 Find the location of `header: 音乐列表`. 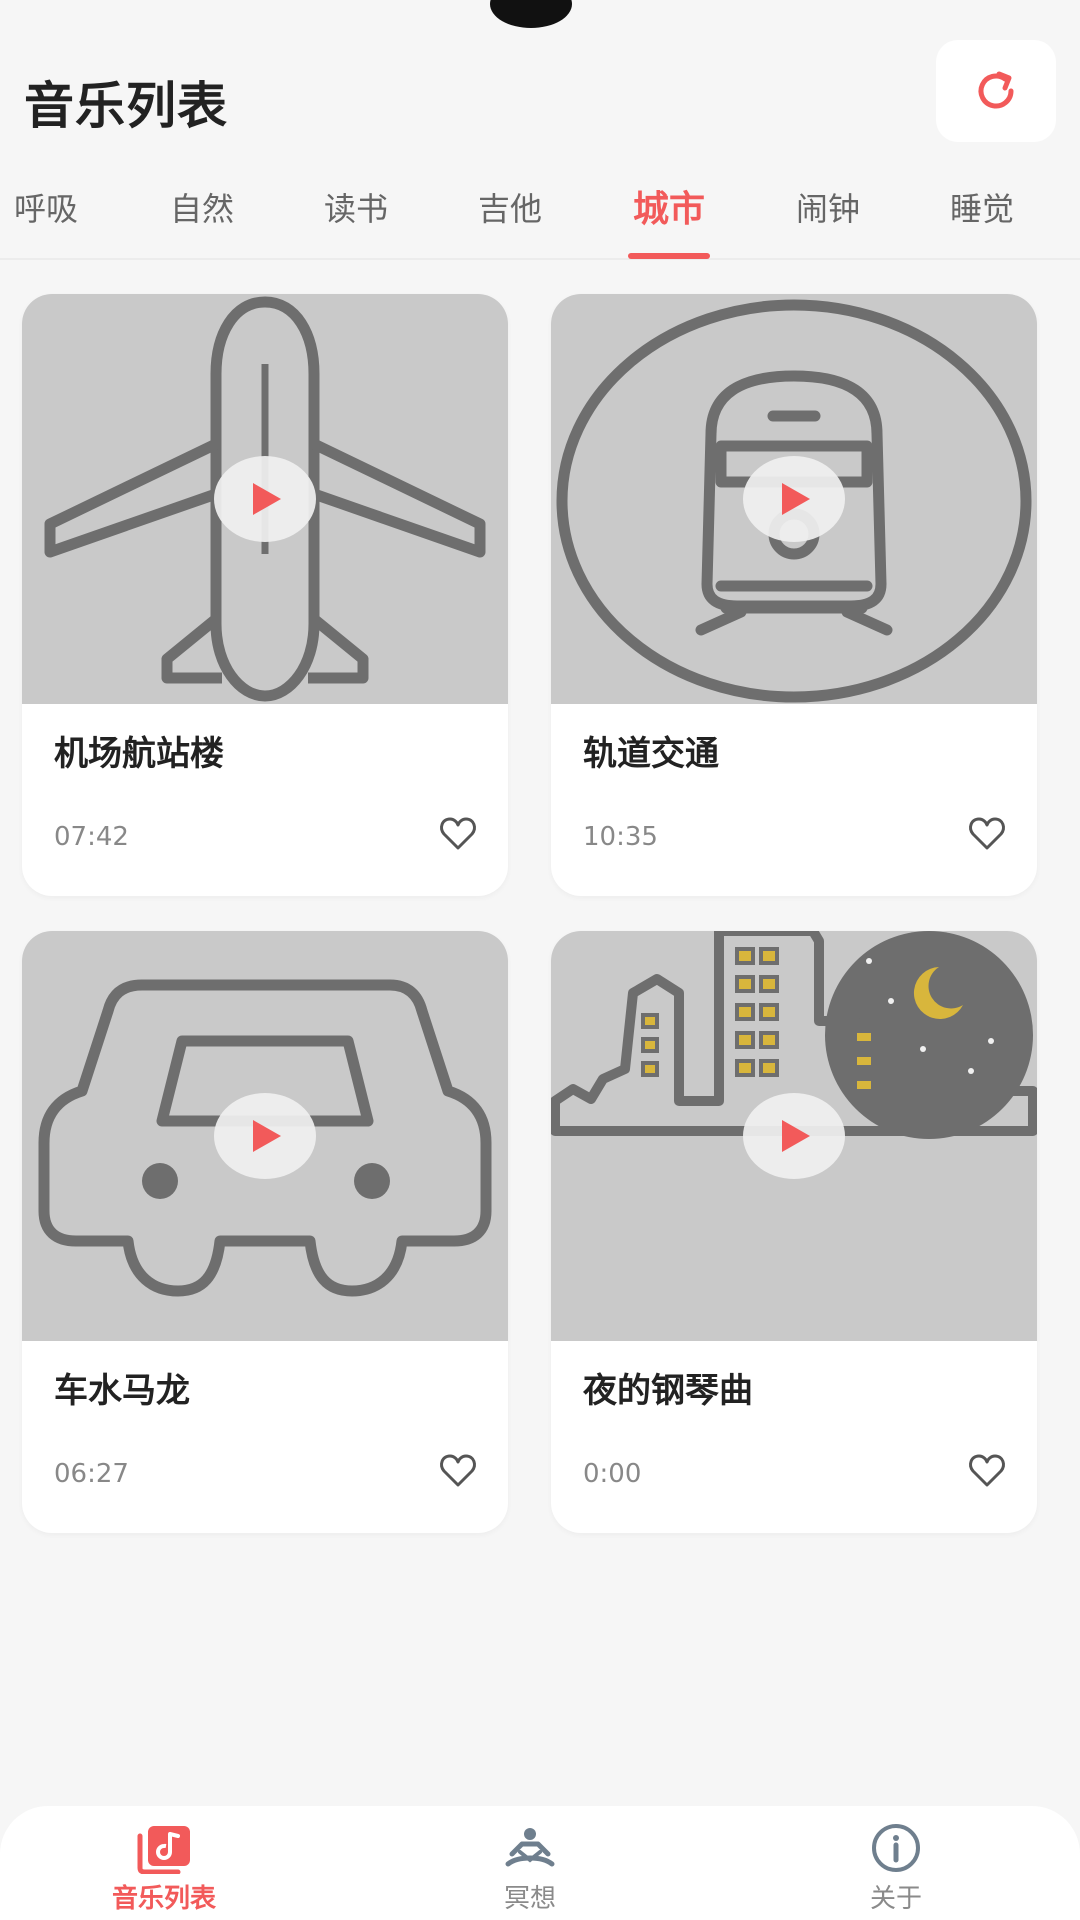

header: 音乐列表 is located at coordinates (540, 95).